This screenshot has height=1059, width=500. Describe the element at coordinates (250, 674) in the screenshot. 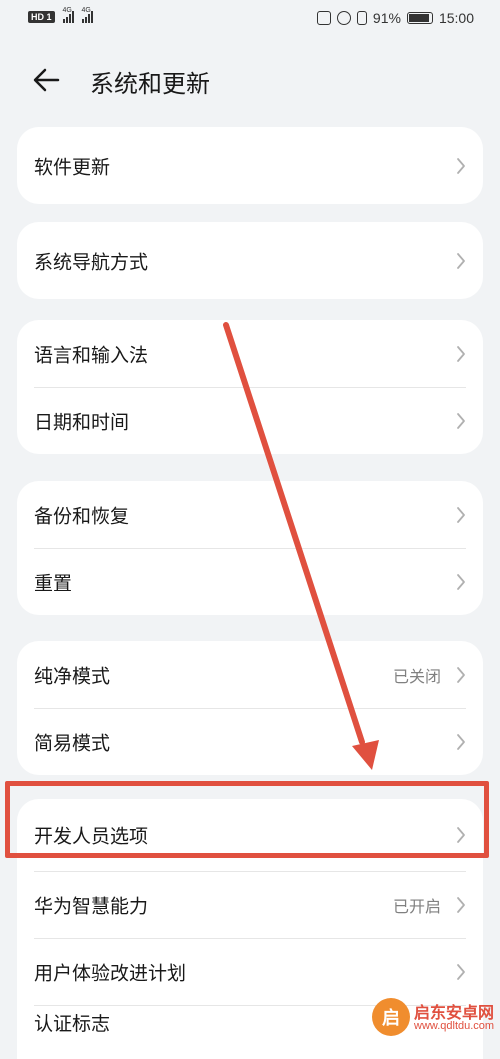

I see `row-pure-mode: 纯净模式 已关闭` at that location.